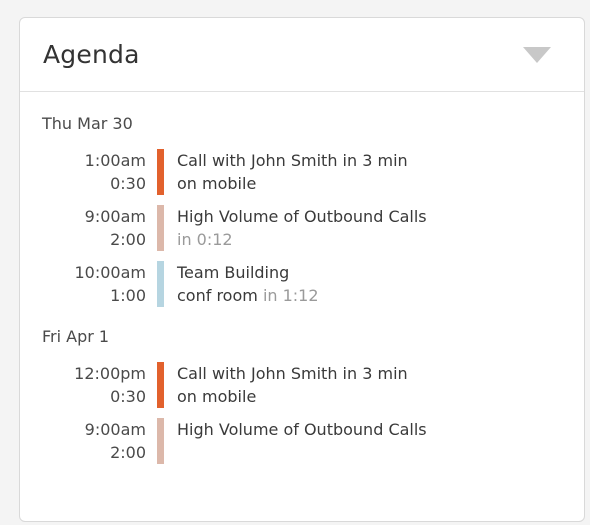  Describe the element at coordinates (94, 172) in the screenshot. I see `event-time: 1:00am 0:30` at that location.